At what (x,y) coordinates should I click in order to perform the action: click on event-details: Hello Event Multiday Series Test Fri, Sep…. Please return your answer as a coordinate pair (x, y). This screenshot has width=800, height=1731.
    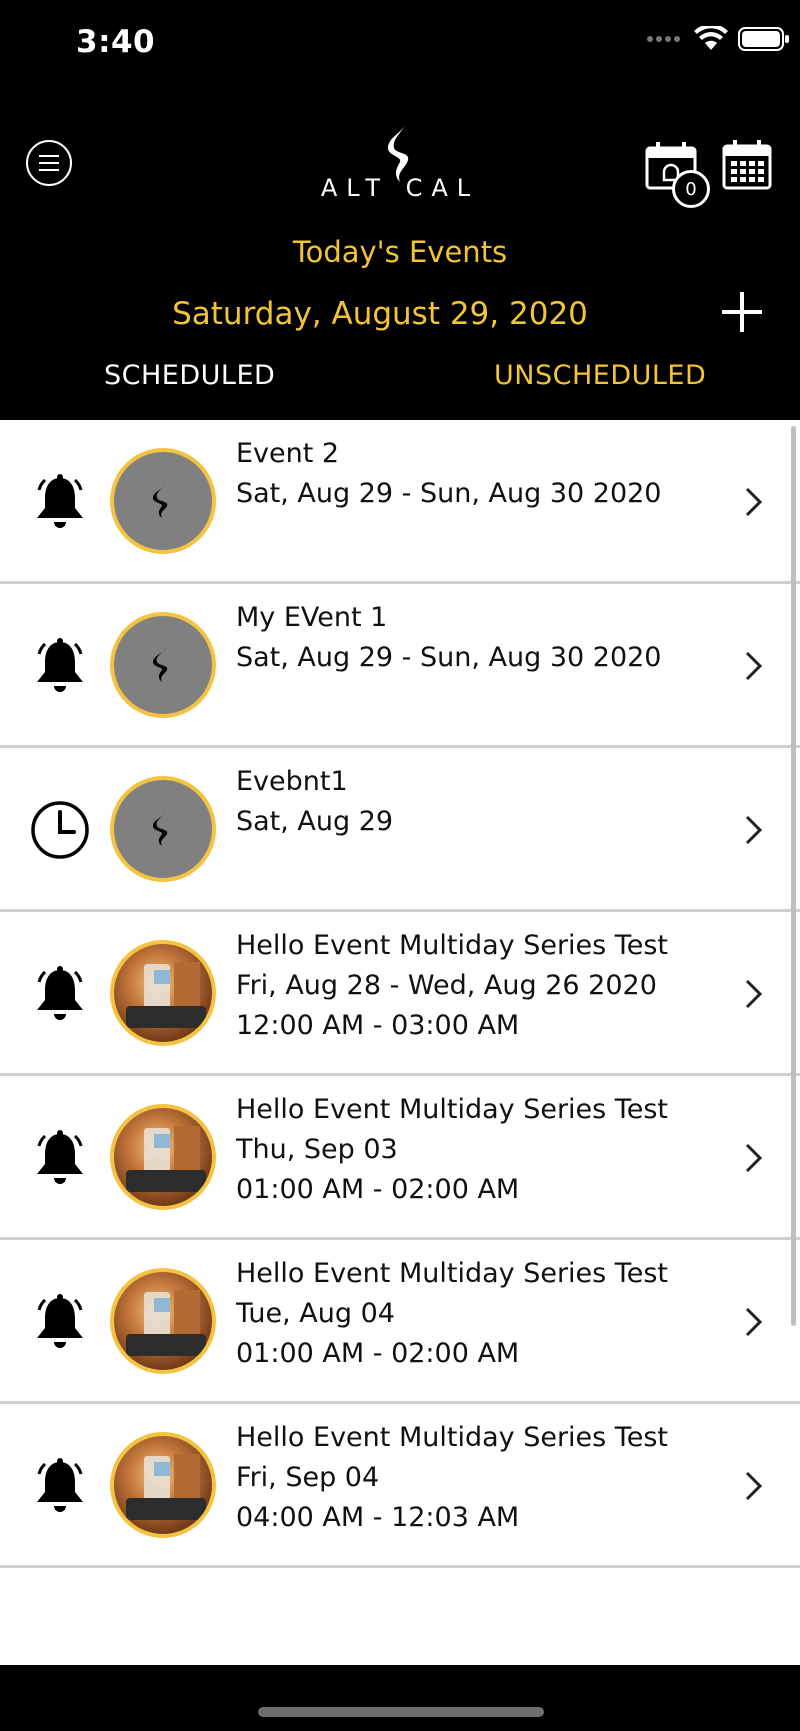
    Looking at the image, I should click on (486, 1478).